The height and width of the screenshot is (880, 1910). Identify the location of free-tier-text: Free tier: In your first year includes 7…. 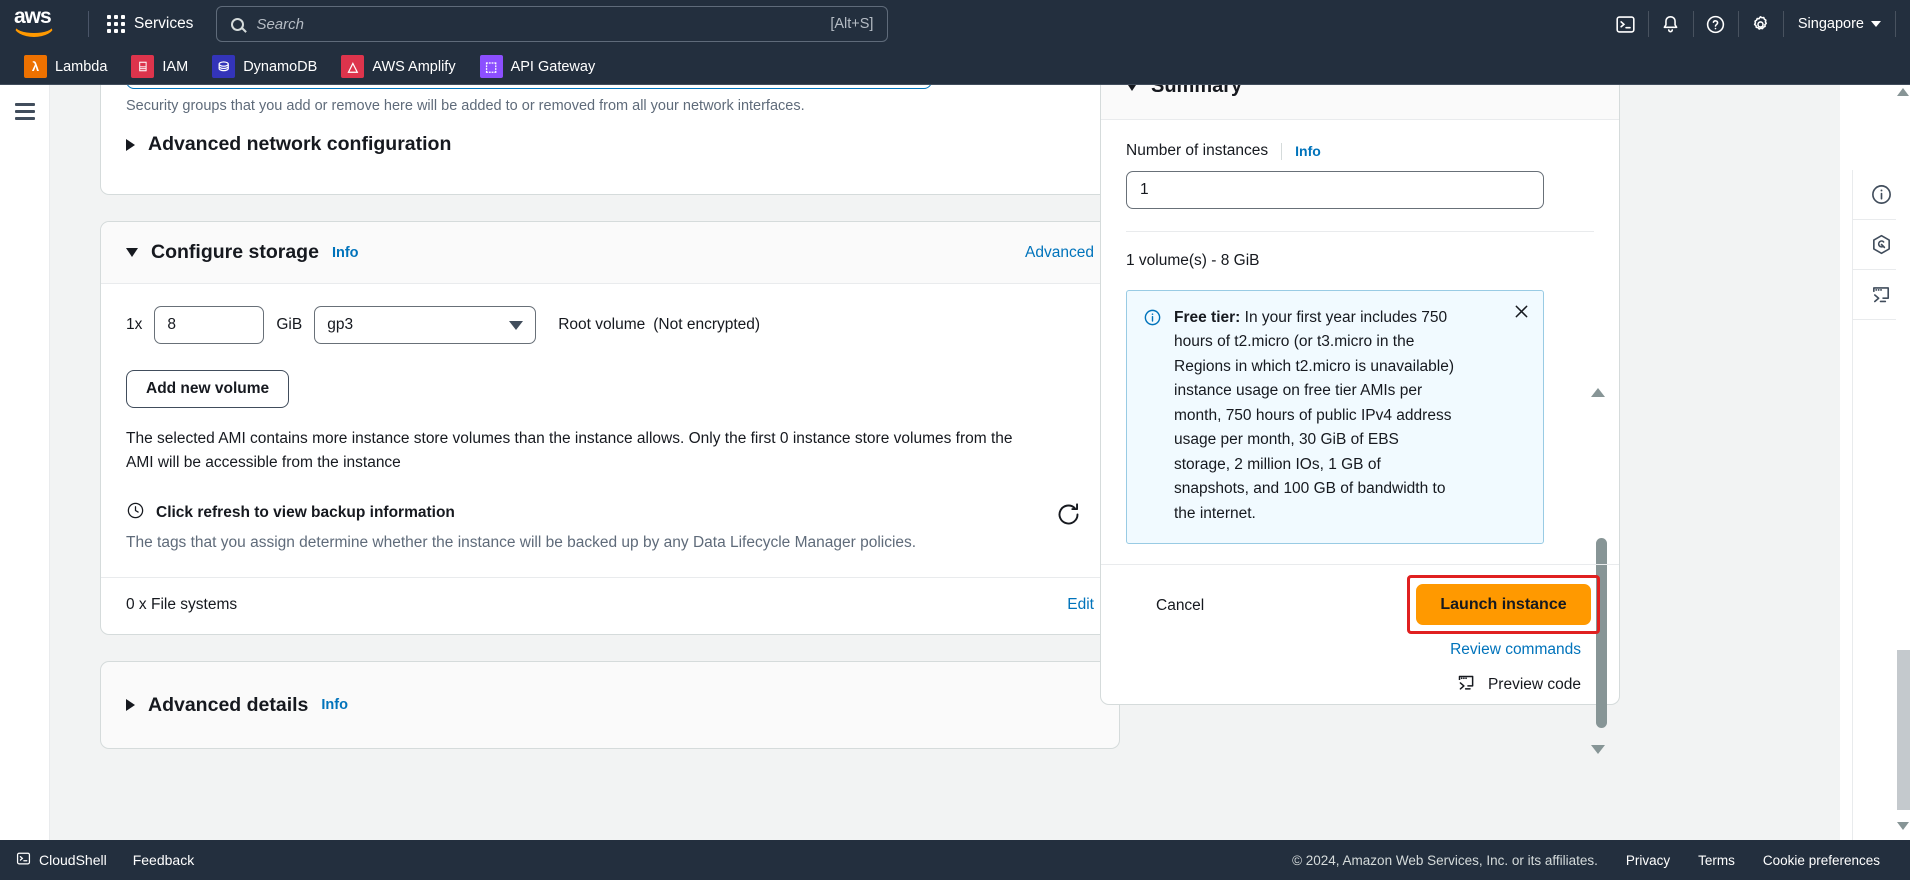
(1314, 416).